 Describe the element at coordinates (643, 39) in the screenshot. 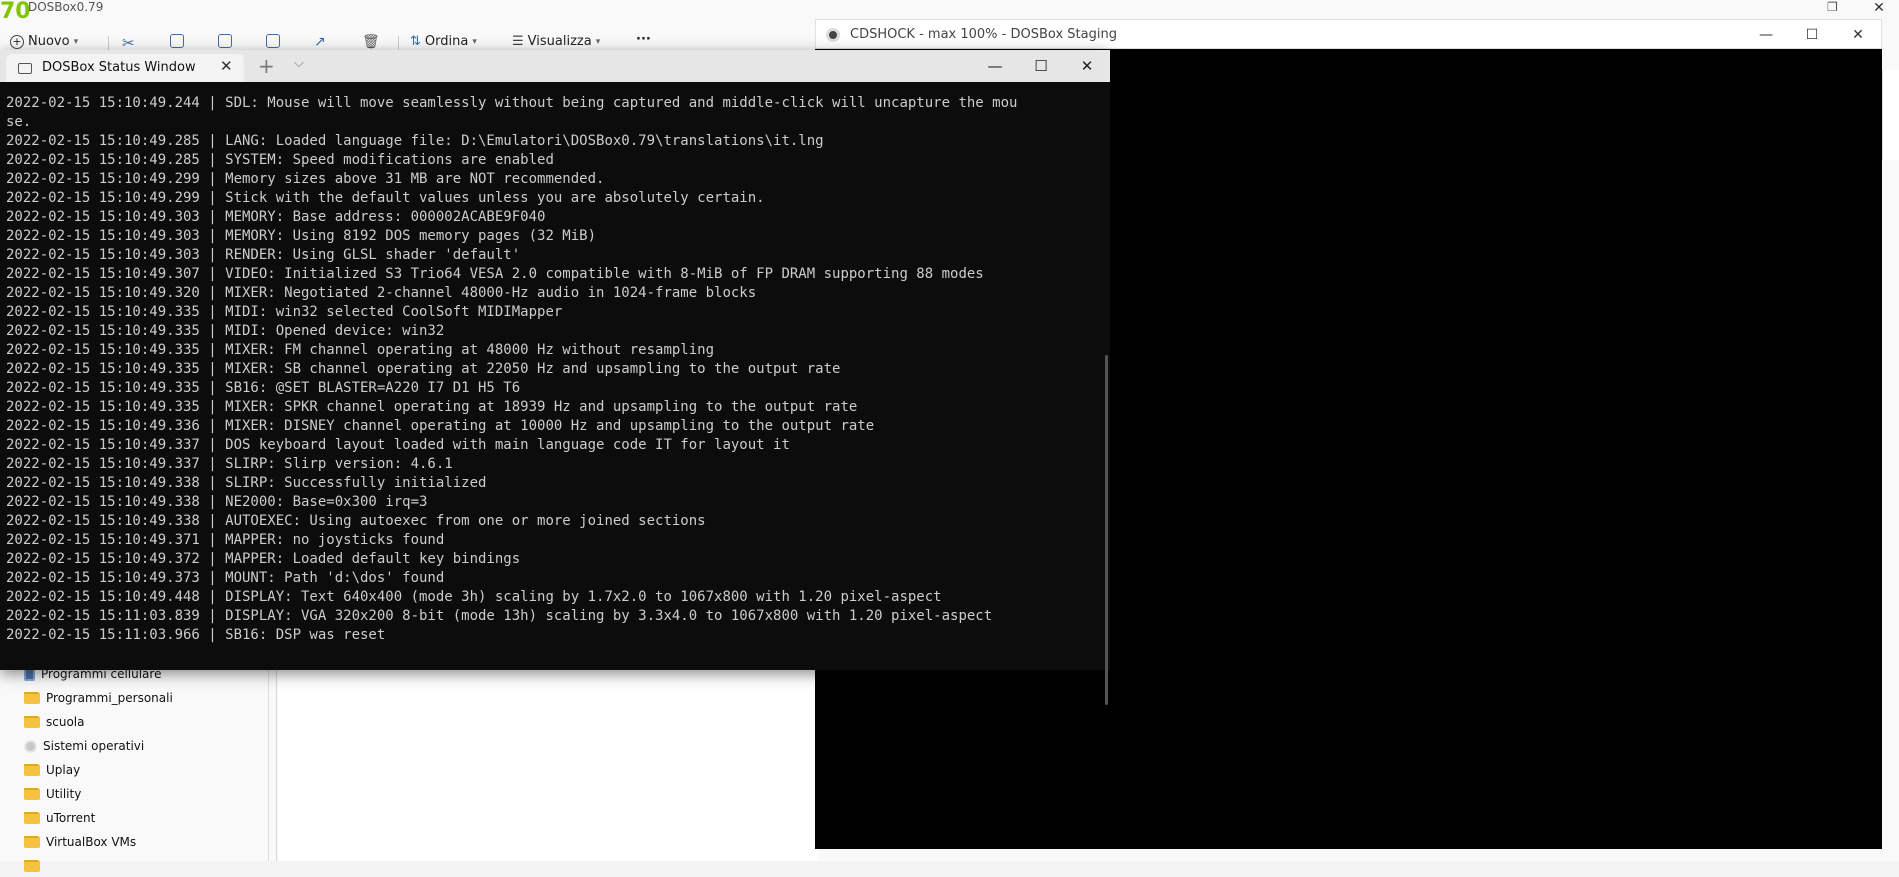

I see `more-options-button: ···` at that location.